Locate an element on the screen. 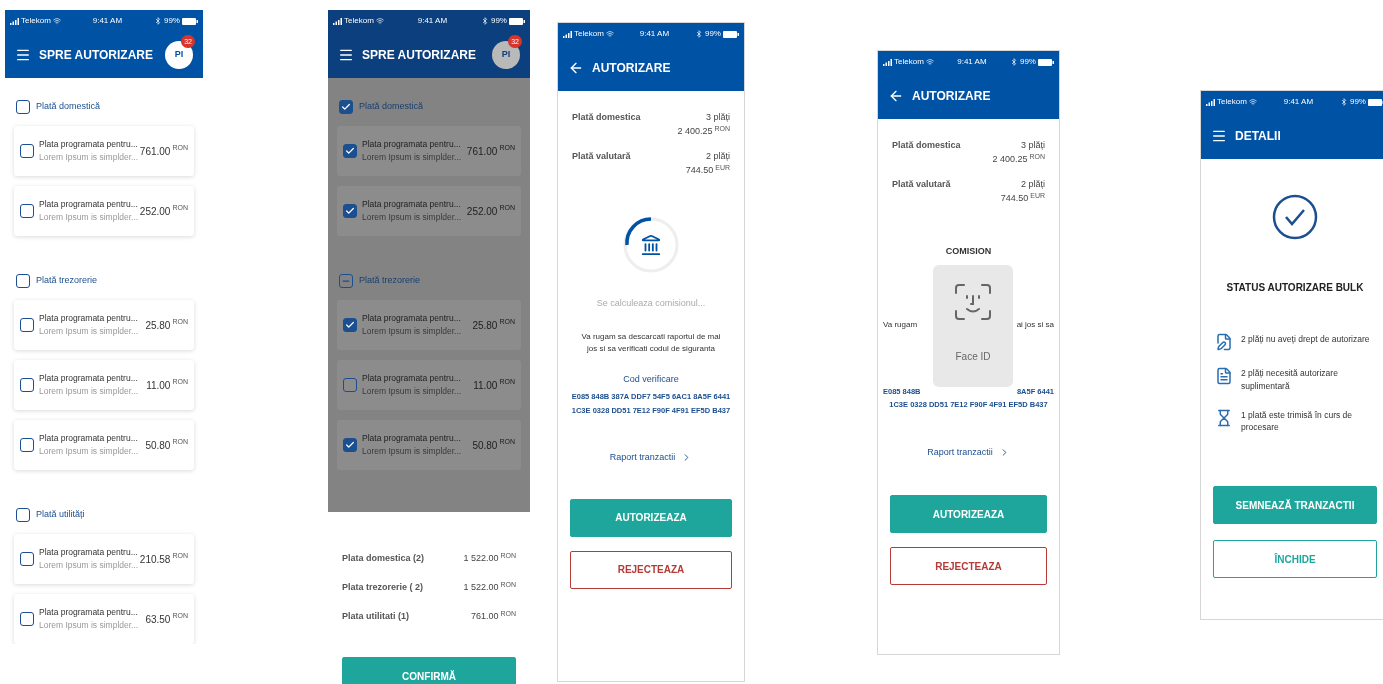 The width and height of the screenshot is (1383, 684). status-text: 1 plată este trimisă în curs de procesare is located at coordinates (1297, 421).